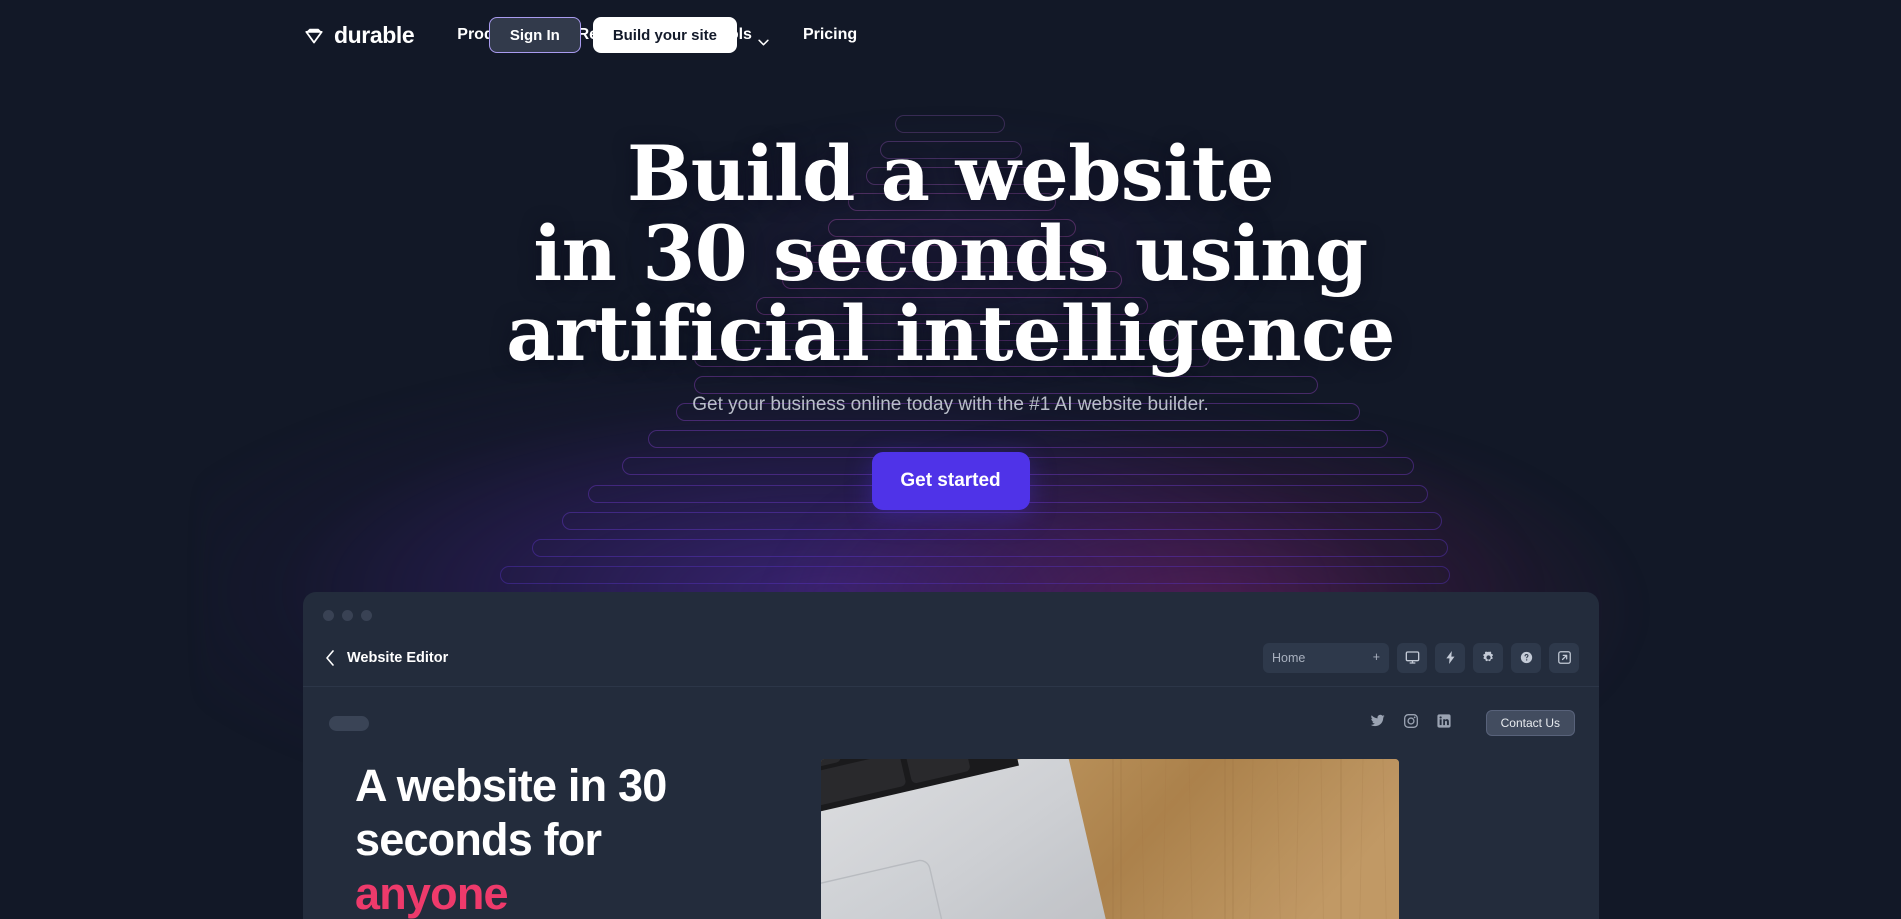 The image size is (1901, 919). Describe the element at coordinates (950, 173) in the screenshot. I see `hero-heading-line-1: Build a website` at that location.